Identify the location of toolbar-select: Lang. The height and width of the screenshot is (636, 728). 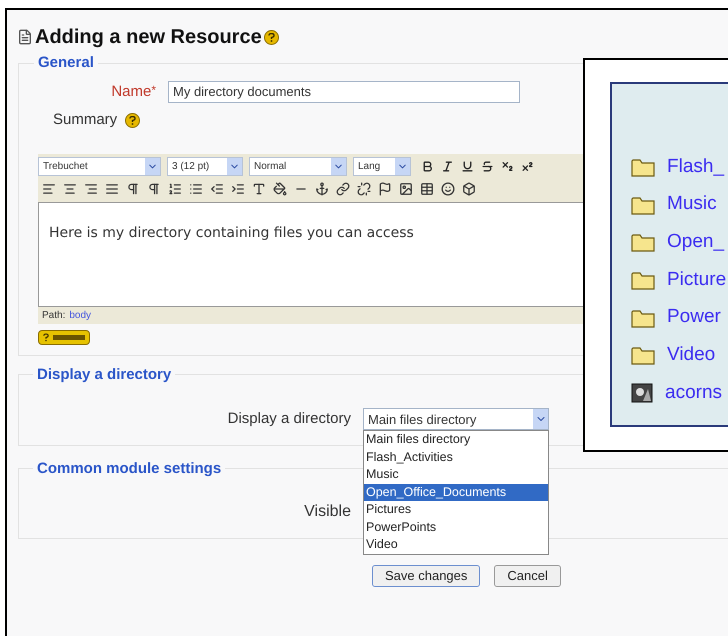
(382, 166).